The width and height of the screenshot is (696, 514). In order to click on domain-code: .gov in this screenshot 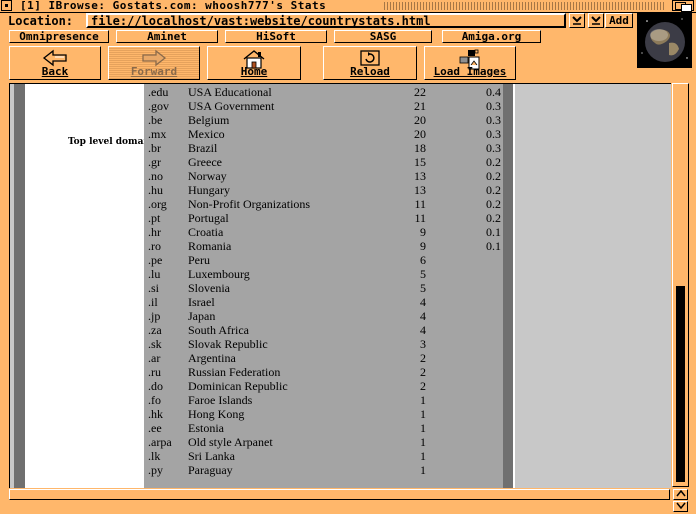, I will do `click(158, 106)`.